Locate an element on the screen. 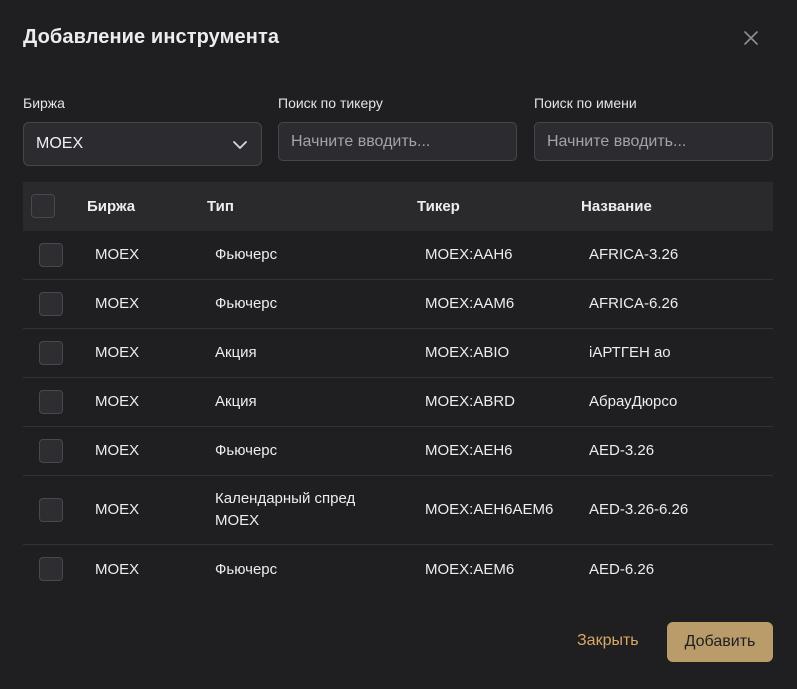 The width and height of the screenshot is (797, 689). table-header: Биржа Тип Тикер Название is located at coordinates (398, 206).